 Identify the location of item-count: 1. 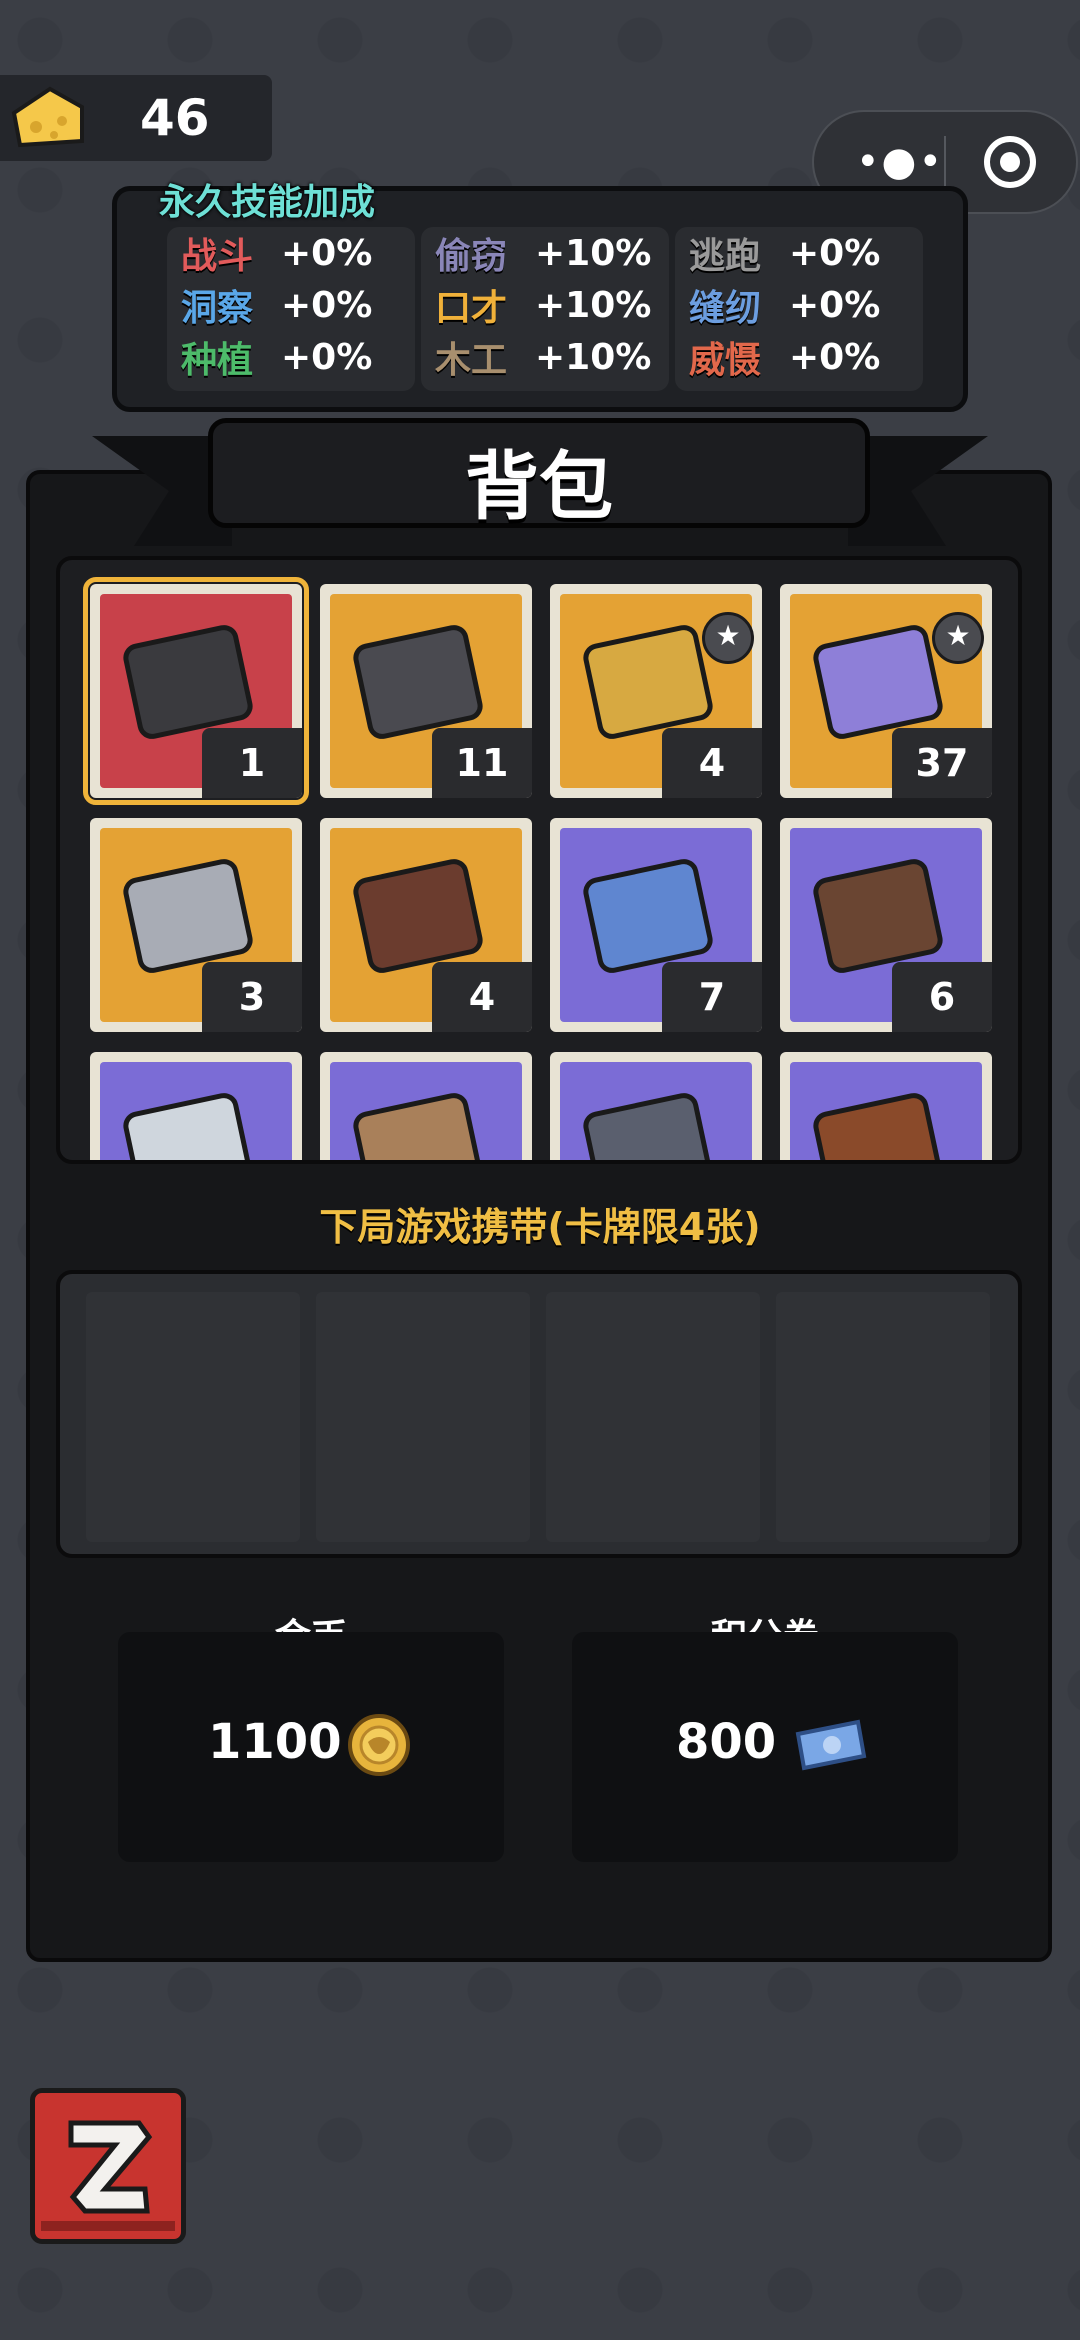
(252, 763).